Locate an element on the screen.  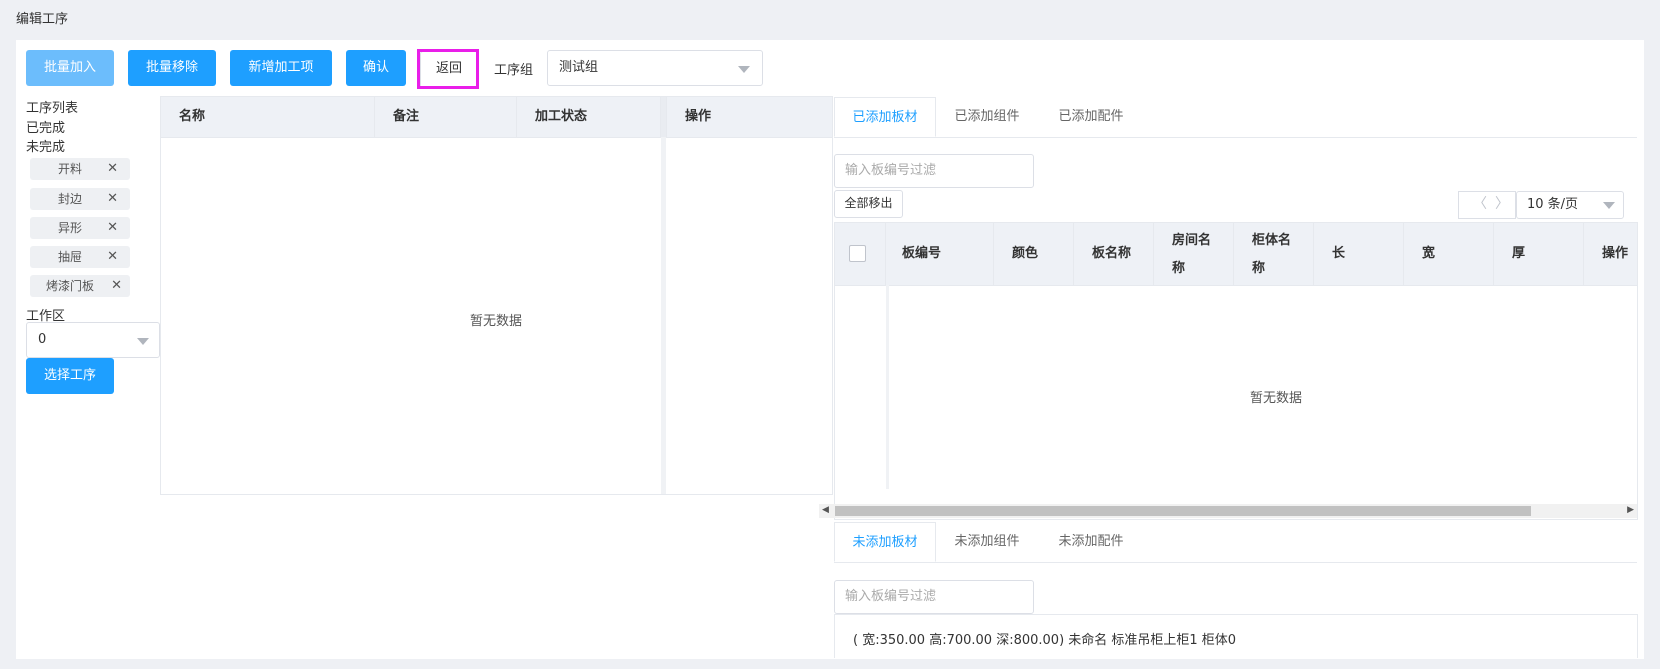
select-all-checkbox is located at coordinates (857, 253).